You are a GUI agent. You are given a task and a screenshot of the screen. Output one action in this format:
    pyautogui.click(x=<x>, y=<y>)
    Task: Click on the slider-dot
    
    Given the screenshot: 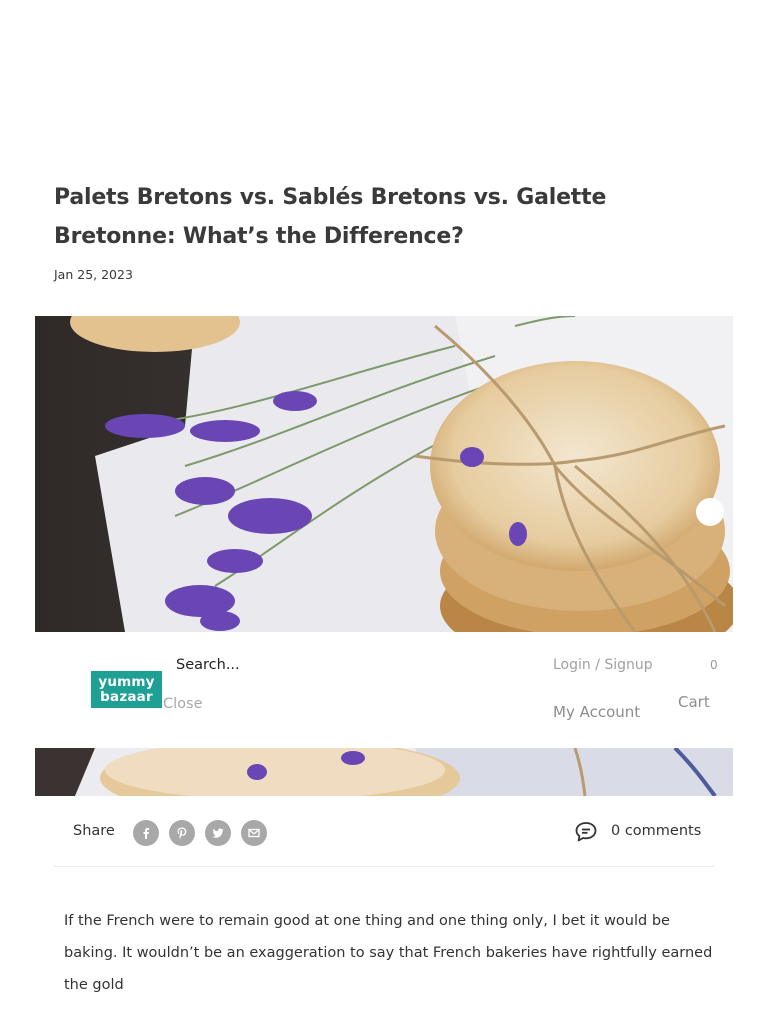 What is the action you would take?
    pyautogui.click(x=710, y=512)
    